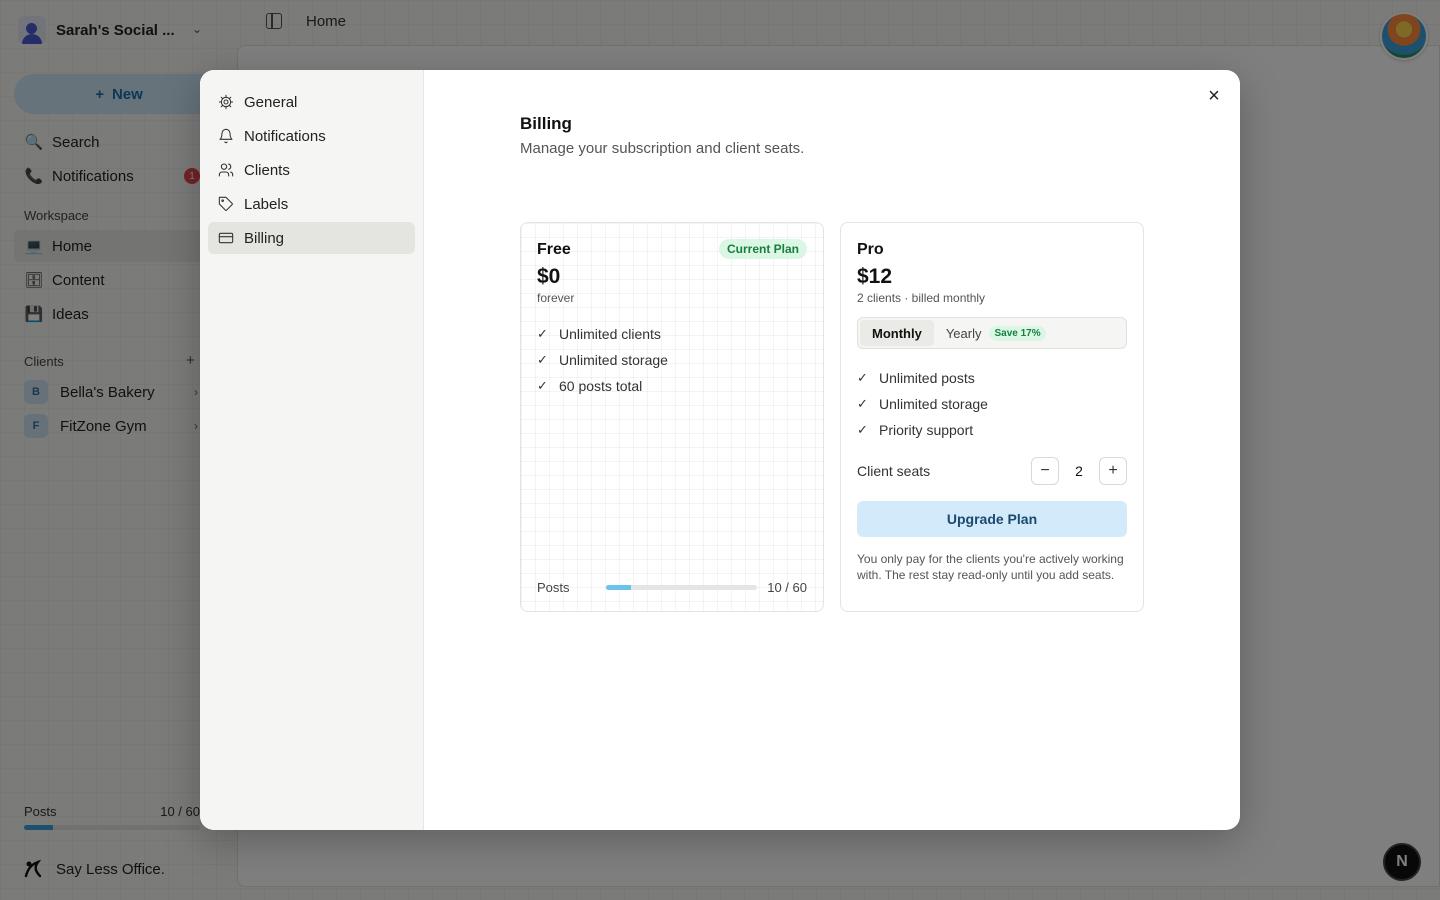 This screenshot has width=1440, height=900. I want to click on settings-nav-billing: Billing, so click(311, 238).